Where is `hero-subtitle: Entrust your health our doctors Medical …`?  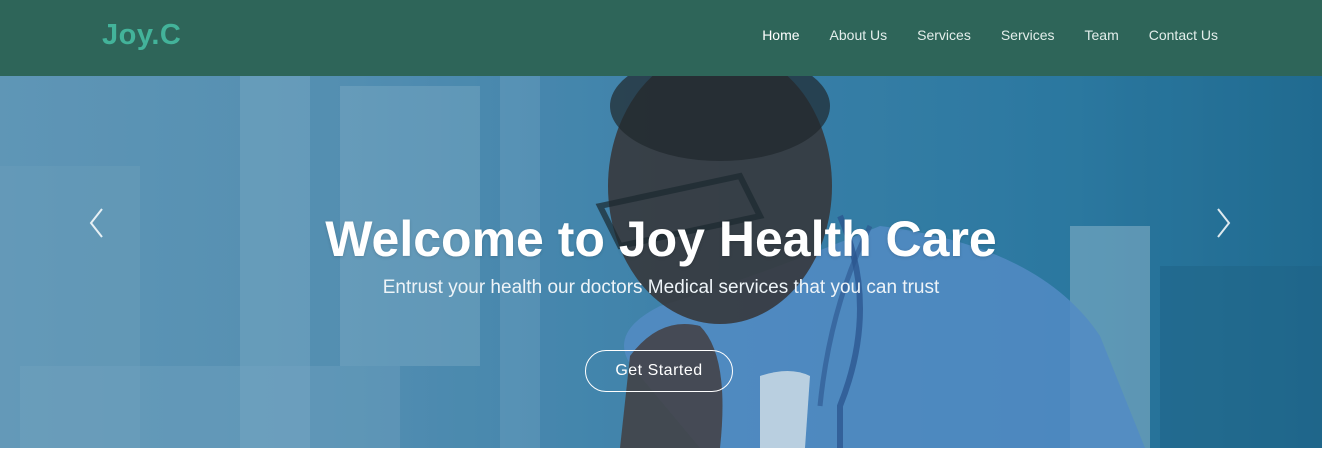 hero-subtitle: Entrust your health our doctors Medical … is located at coordinates (661, 287).